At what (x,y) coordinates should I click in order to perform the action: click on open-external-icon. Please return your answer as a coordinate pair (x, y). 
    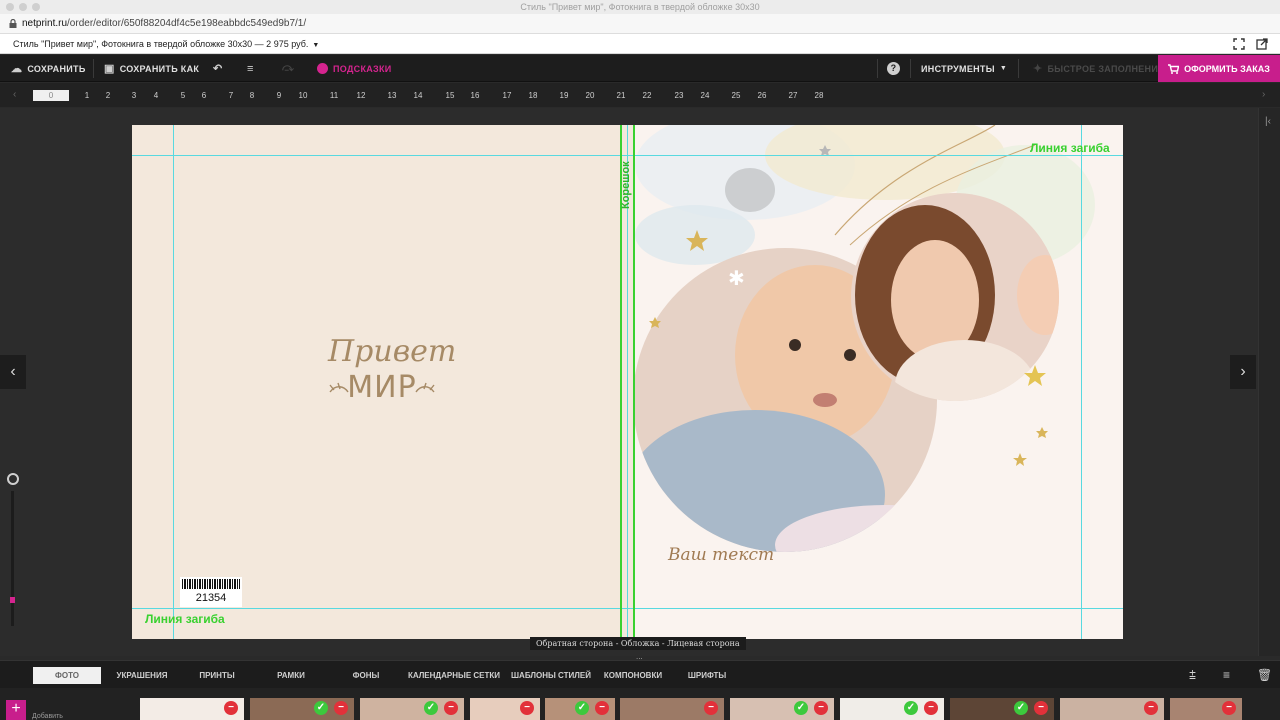
    Looking at the image, I should click on (1262, 44).